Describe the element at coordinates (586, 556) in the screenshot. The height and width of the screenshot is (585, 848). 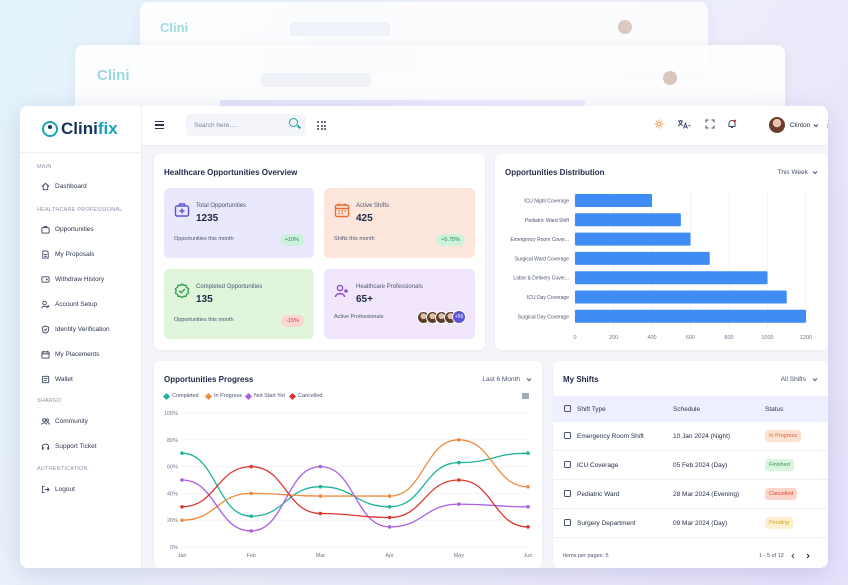
I see `items-per-page: Items per pages: 5` at that location.